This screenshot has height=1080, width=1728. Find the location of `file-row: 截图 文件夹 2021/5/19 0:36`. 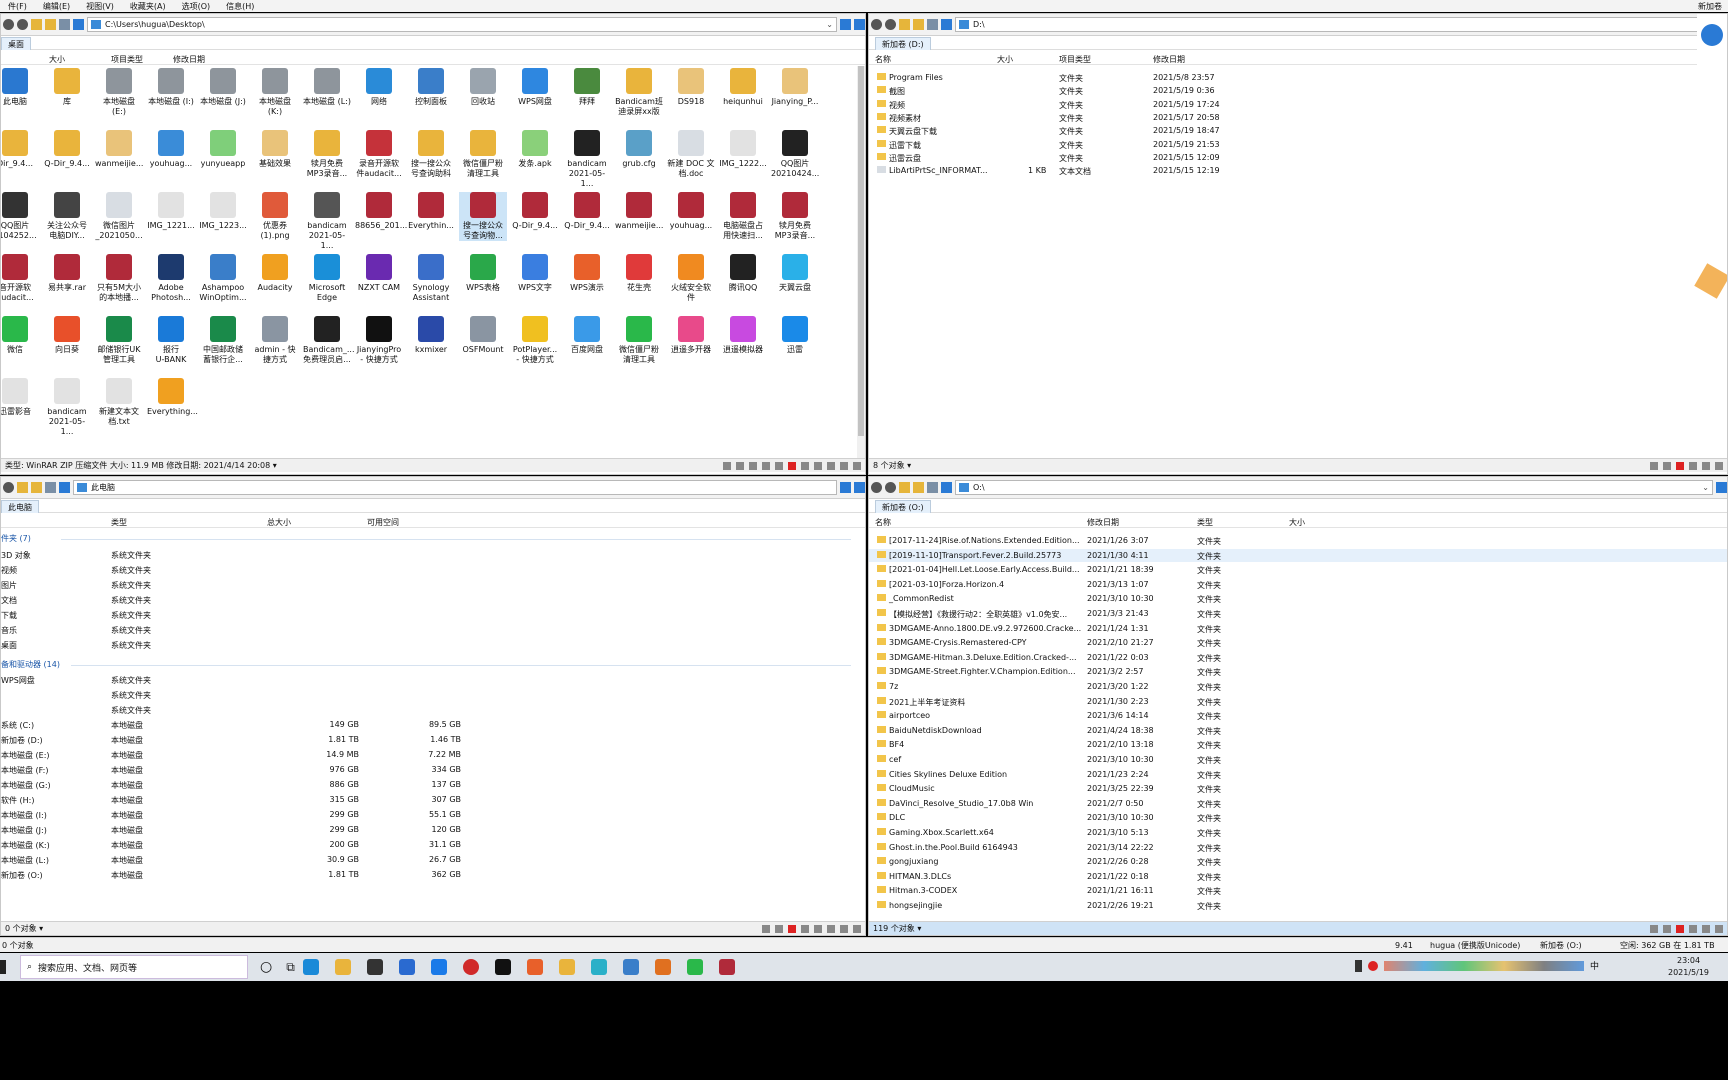

file-row: 截图 文件夹 2021/5/19 0:36 is located at coordinates (1249, 90).